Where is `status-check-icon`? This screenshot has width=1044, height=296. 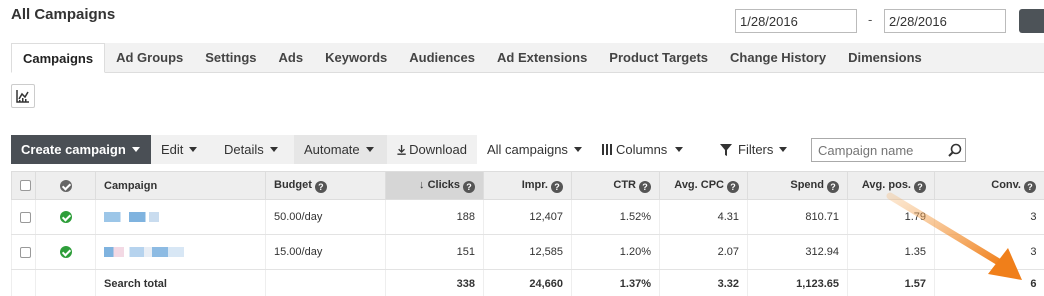 status-check-icon is located at coordinates (65, 185).